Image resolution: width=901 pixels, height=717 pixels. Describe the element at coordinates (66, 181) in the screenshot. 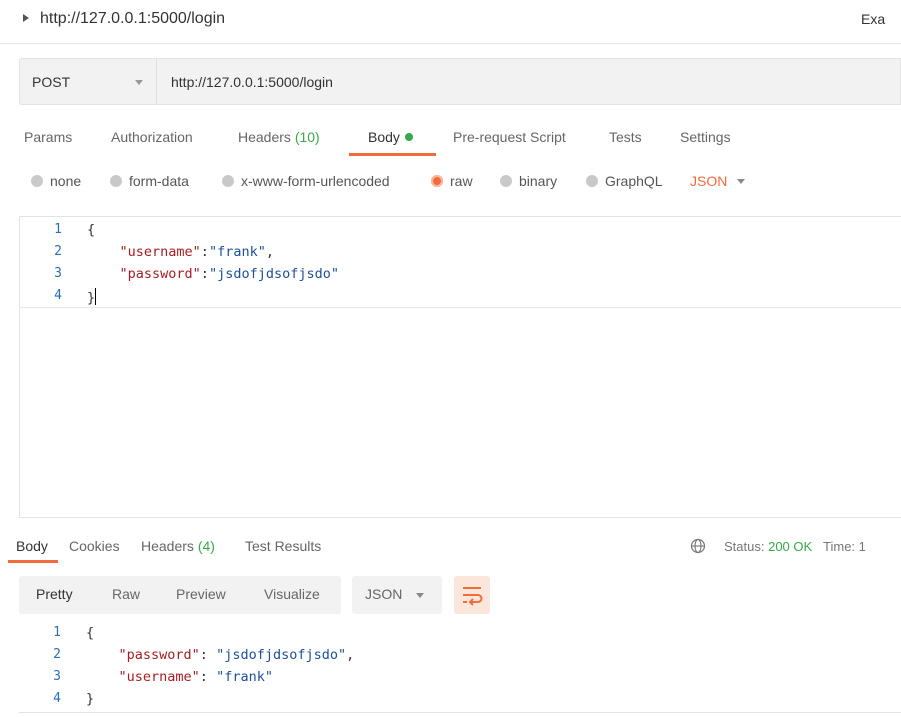

I see `radio-label: none` at that location.